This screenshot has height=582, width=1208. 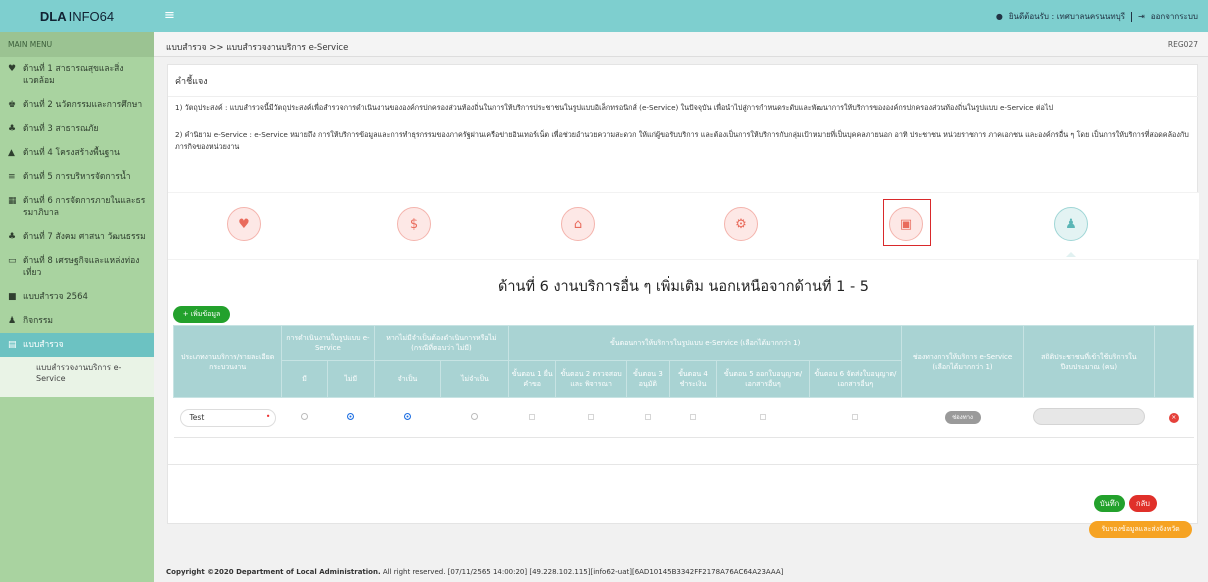 What do you see at coordinates (77, 177) in the screenshot?
I see `sidebar-item-5: ≡ ด้านที่ 5 การบริหารจัดการน้ำ` at bounding box center [77, 177].